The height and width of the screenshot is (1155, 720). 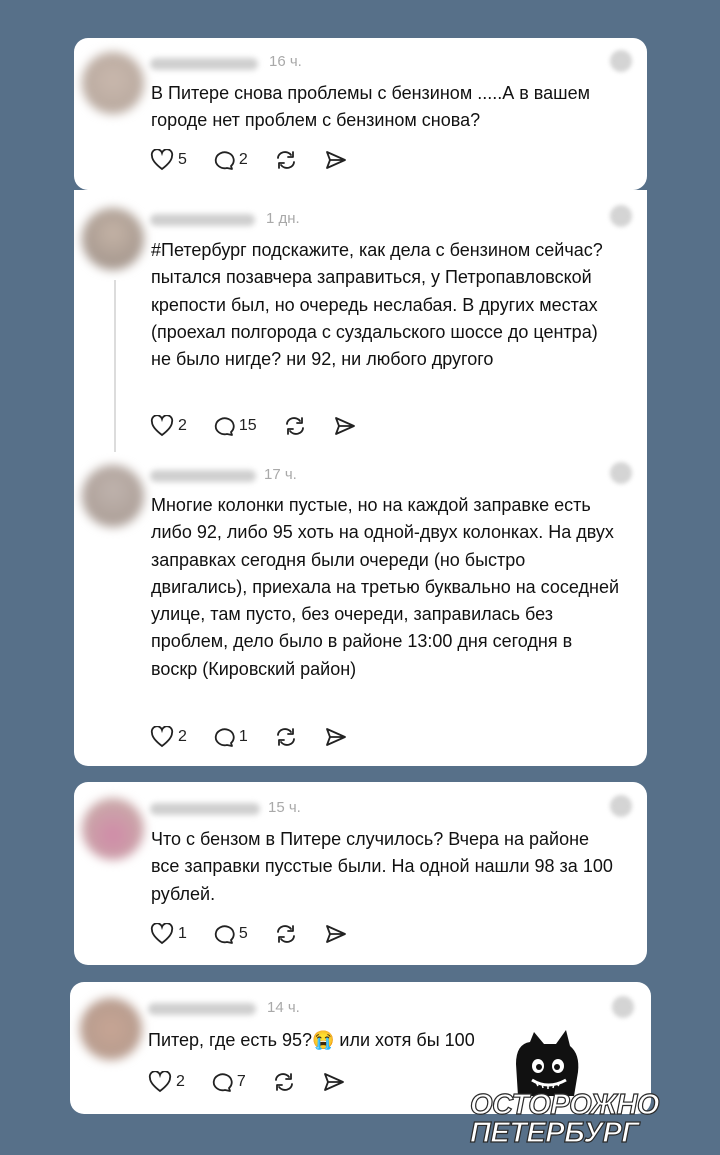 I want to click on reply-count: 15, so click(x=247, y=425).